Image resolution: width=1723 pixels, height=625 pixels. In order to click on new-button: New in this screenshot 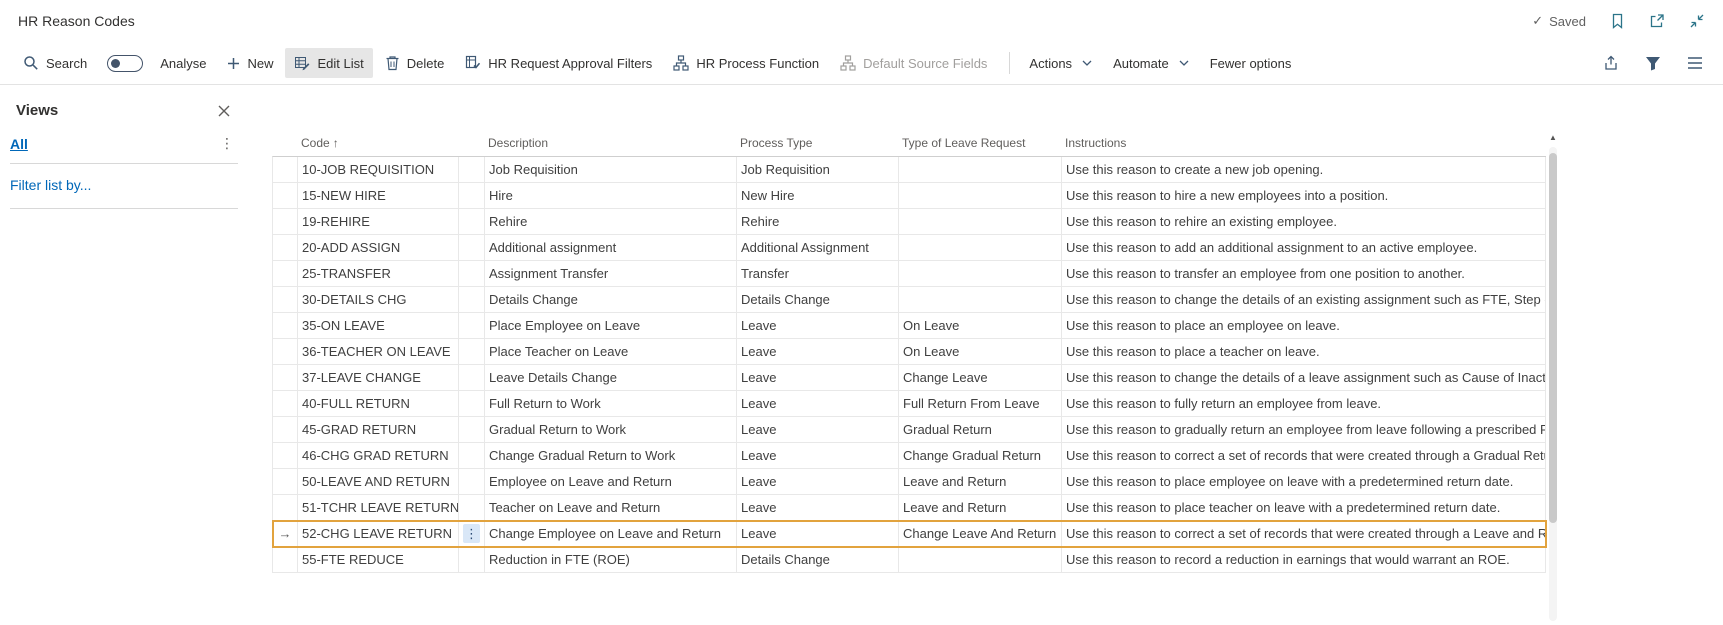, I will do `click(250, 63)`.